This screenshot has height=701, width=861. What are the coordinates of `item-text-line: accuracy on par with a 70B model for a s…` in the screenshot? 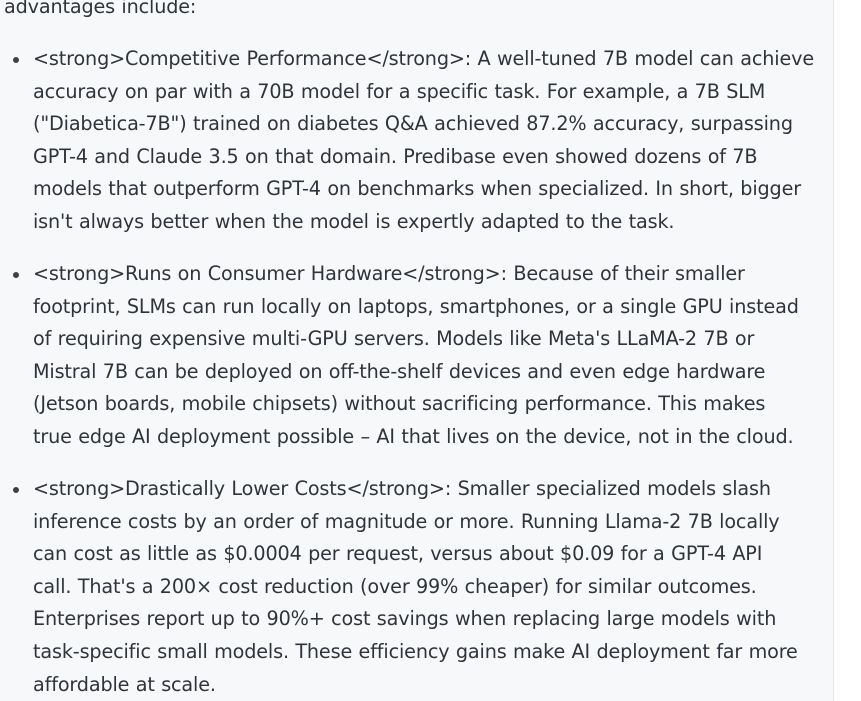 It's located at (399, 91).